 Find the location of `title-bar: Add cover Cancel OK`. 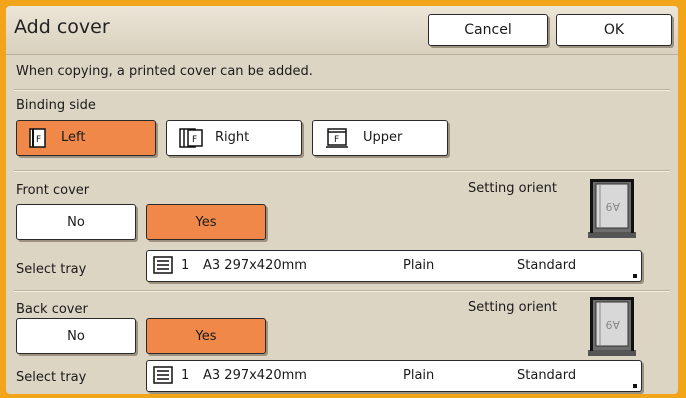

title-bar: Add cover Cancel OK is located at coordinates (342, 30).